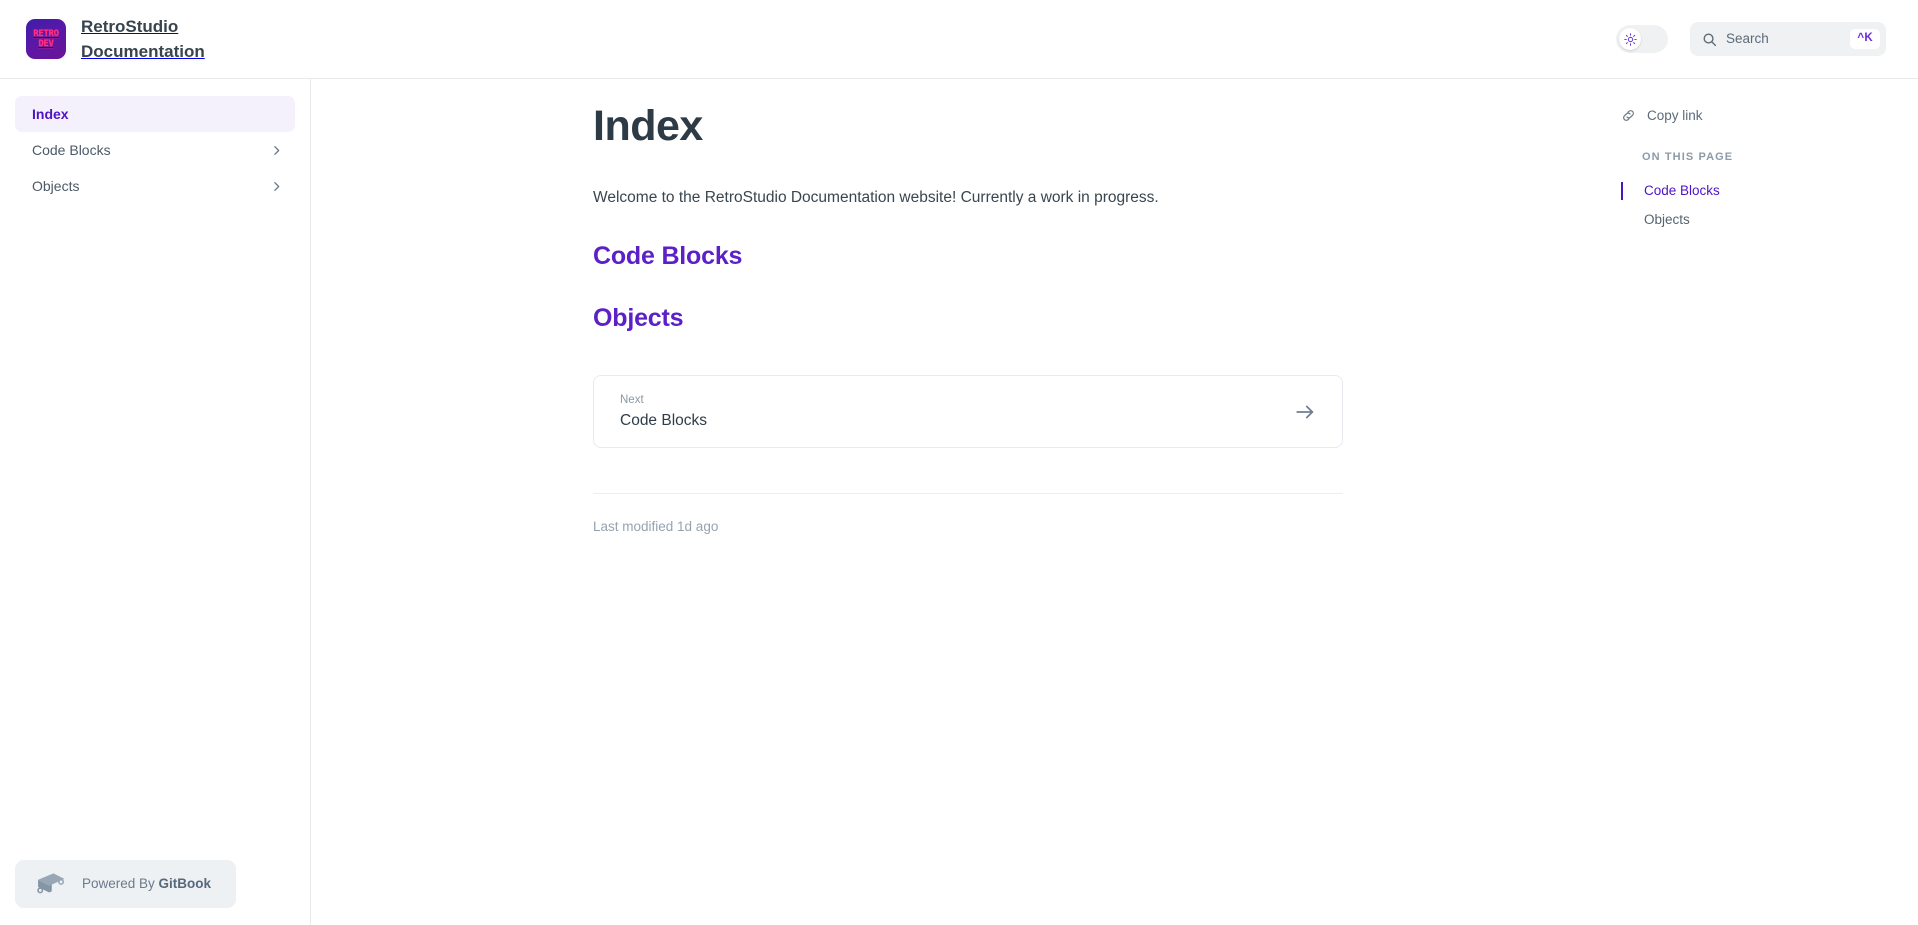 The image size is (1918, 925). Describe the element at coordinates (1642, 39) in the screenshot. I see `theme-toggle-switch` at that location.